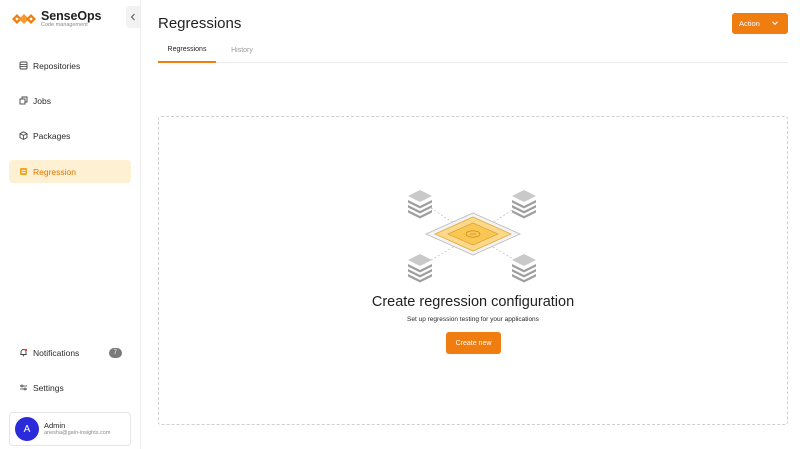 This screenshot has height=449, width=800. I want to click on sidebar-item-label: Regression, so click(54, 171).